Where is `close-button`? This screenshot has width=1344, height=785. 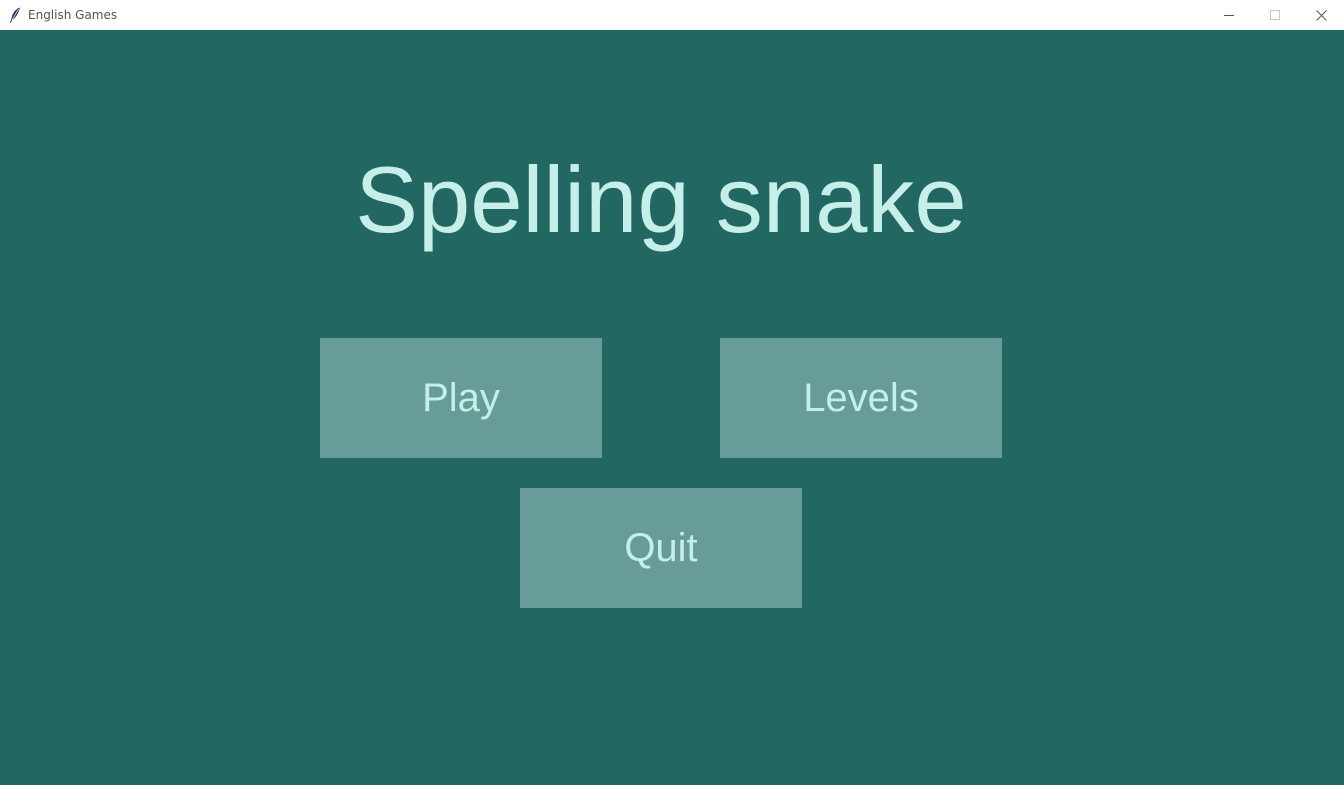
close-button is located at coordinates (1321, 15).